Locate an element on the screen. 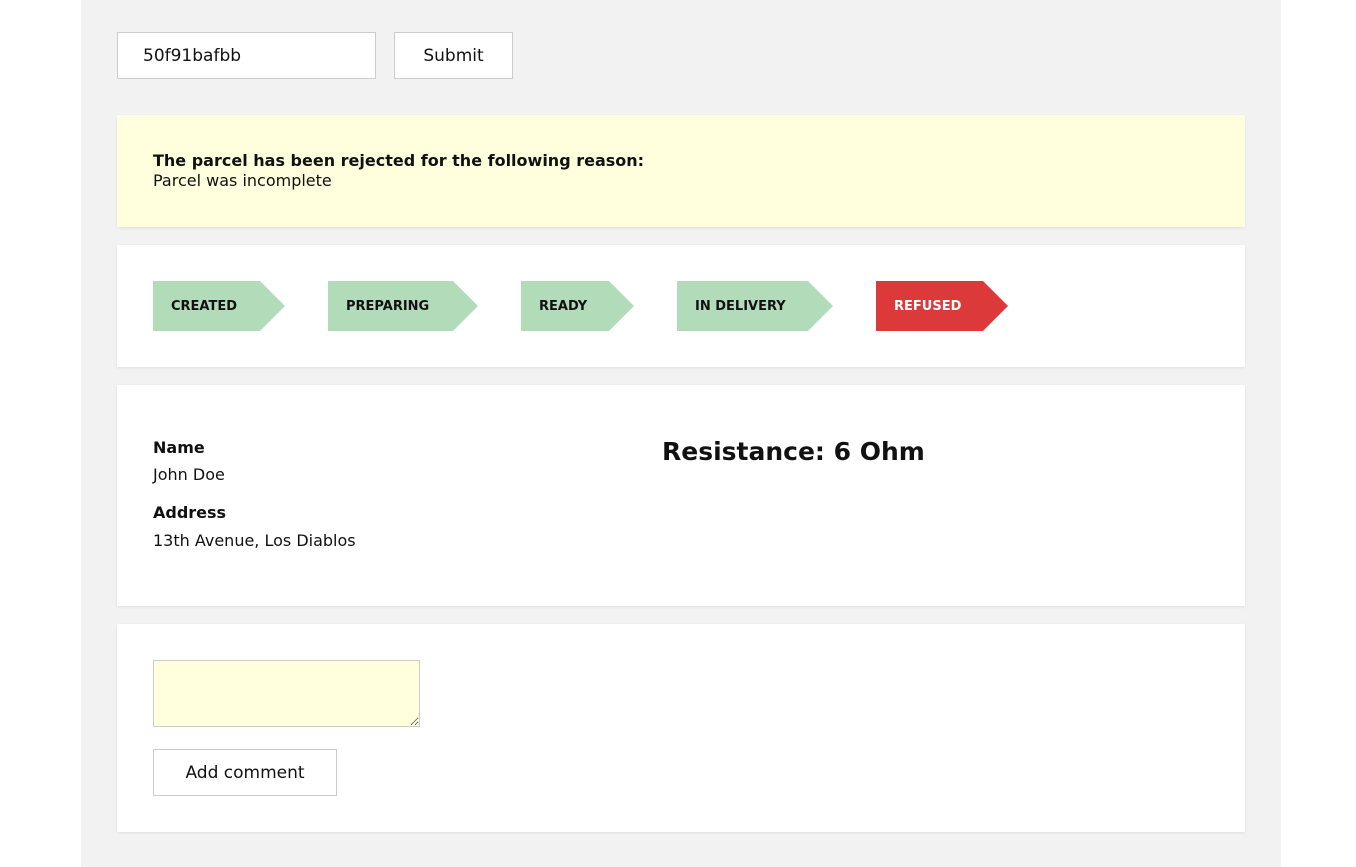  name-label: Name is located at coordinates (179, 447).